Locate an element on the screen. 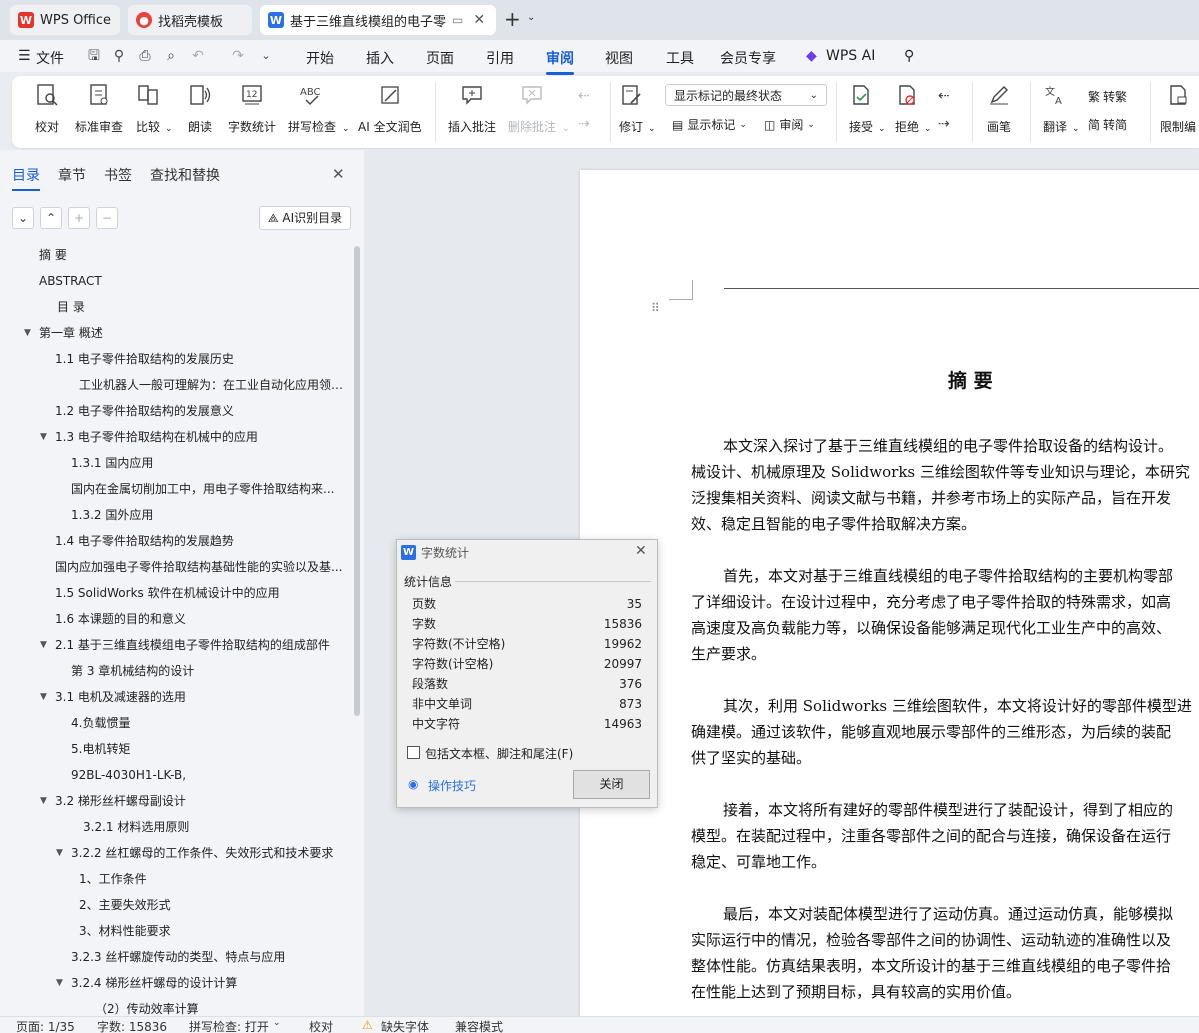 Image resolution: width=1199 pixels, height=1033 pixels. menu-tools: 工具 is located at coordinates (680, 58).